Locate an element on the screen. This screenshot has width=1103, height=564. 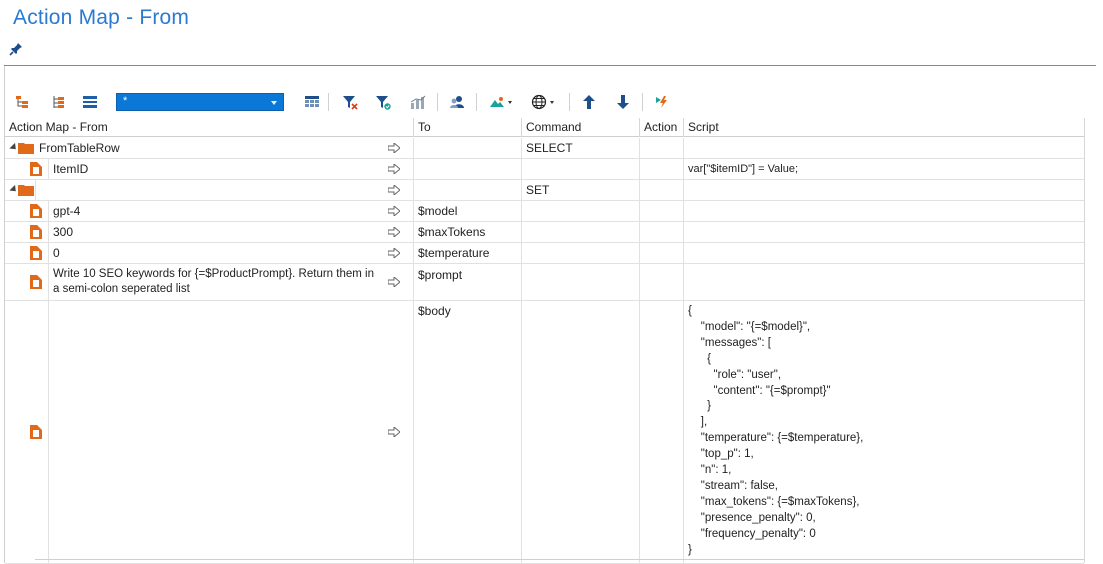
table-row: FromTableRow SELECT is located at coordinates (544, 148).